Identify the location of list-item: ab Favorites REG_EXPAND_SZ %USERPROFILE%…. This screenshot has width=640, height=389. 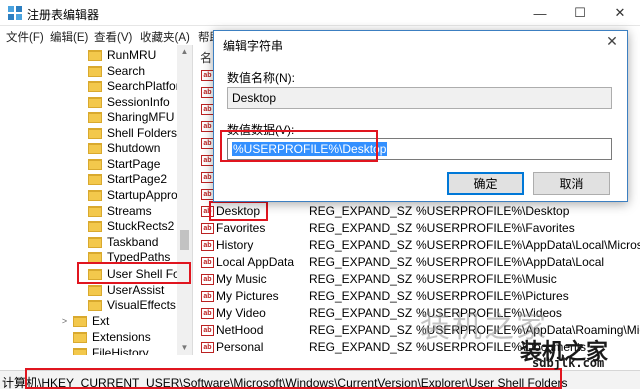
(417, 228).